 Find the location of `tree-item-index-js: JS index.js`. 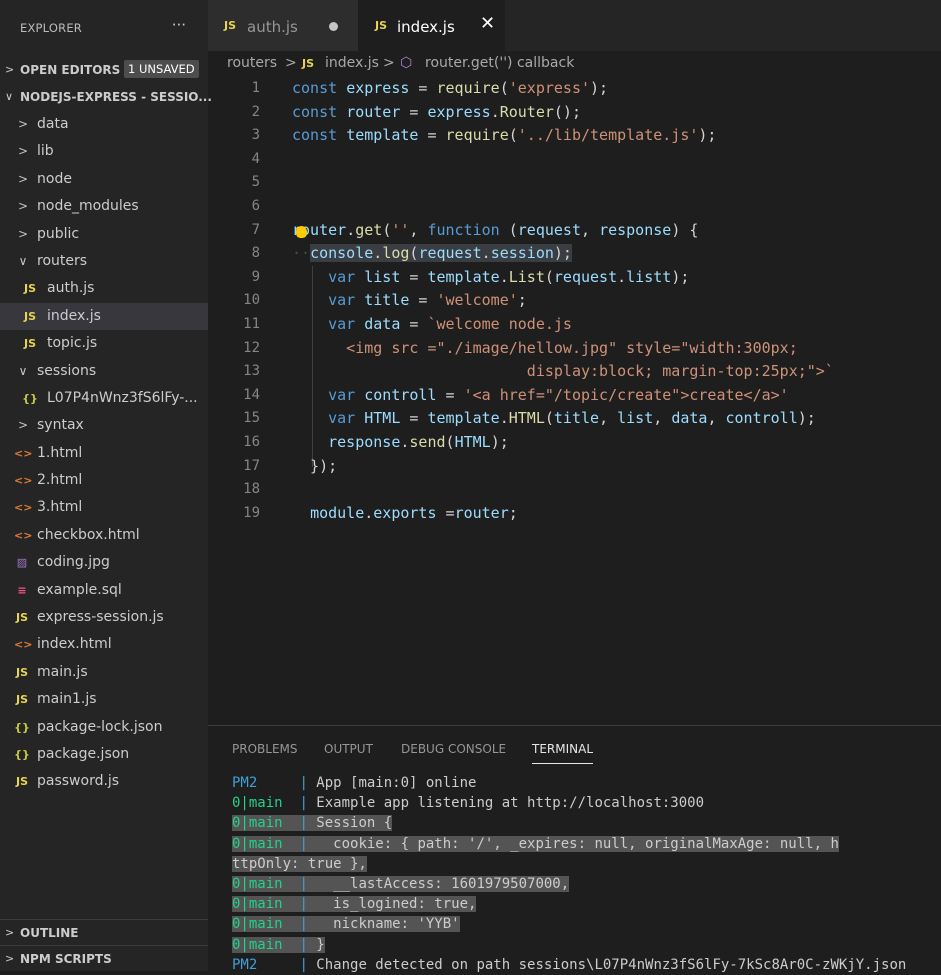

tree-item-index-js: JS index.js is located at coordinates (104, 316).